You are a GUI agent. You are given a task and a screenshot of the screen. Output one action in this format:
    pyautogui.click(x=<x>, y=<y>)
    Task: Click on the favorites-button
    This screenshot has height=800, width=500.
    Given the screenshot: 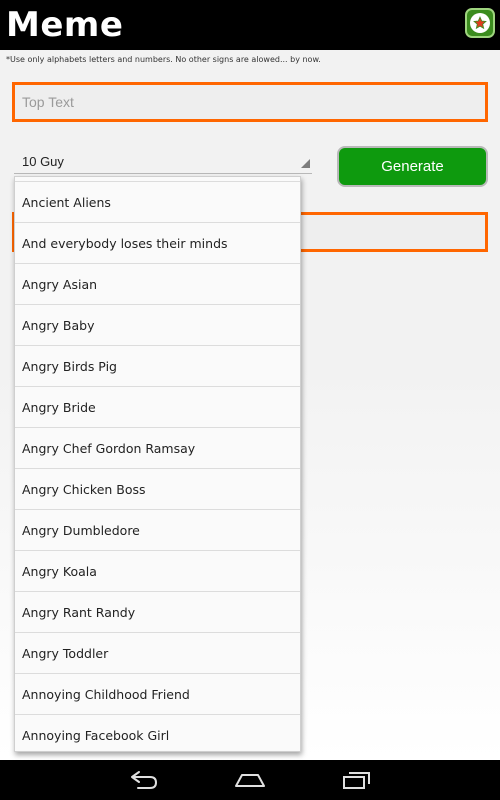 What is the action you would take?
    pyautogui.click(x=480, y=23)
    